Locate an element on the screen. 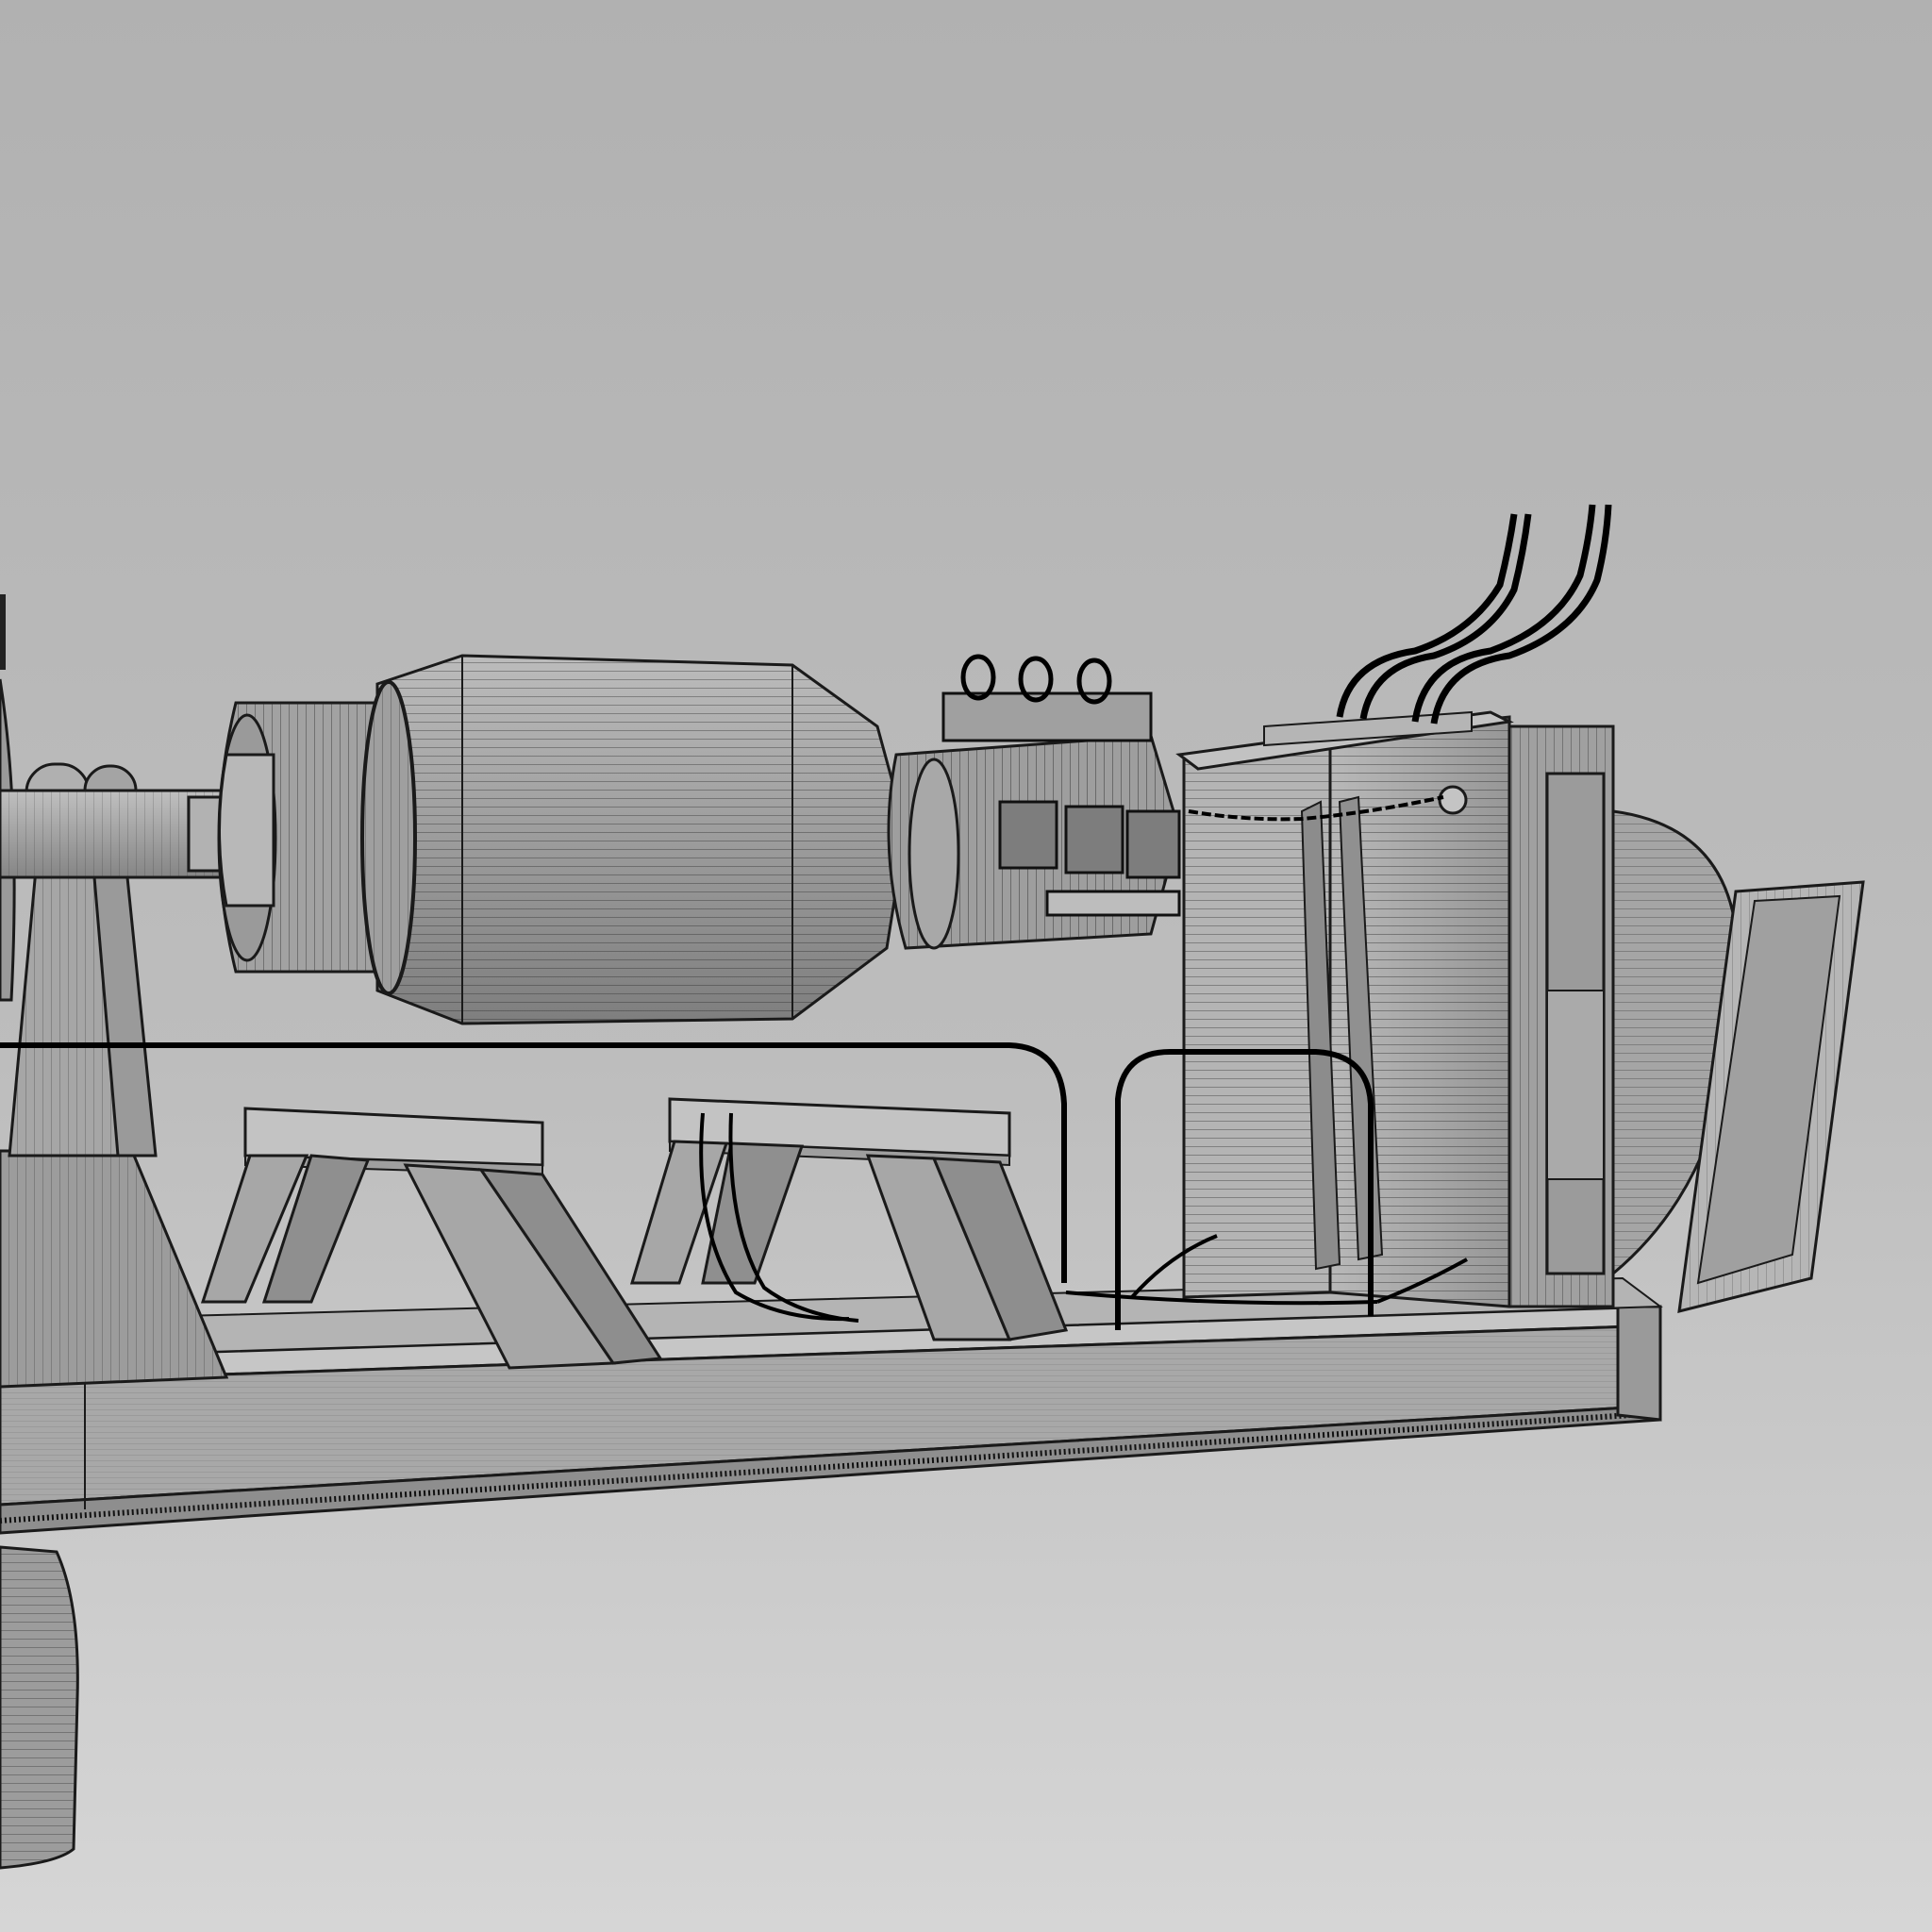 Image resolution: width=1932 pixels, height=1932 pixels. rotor-shaft is located at coordinates (129, 834).